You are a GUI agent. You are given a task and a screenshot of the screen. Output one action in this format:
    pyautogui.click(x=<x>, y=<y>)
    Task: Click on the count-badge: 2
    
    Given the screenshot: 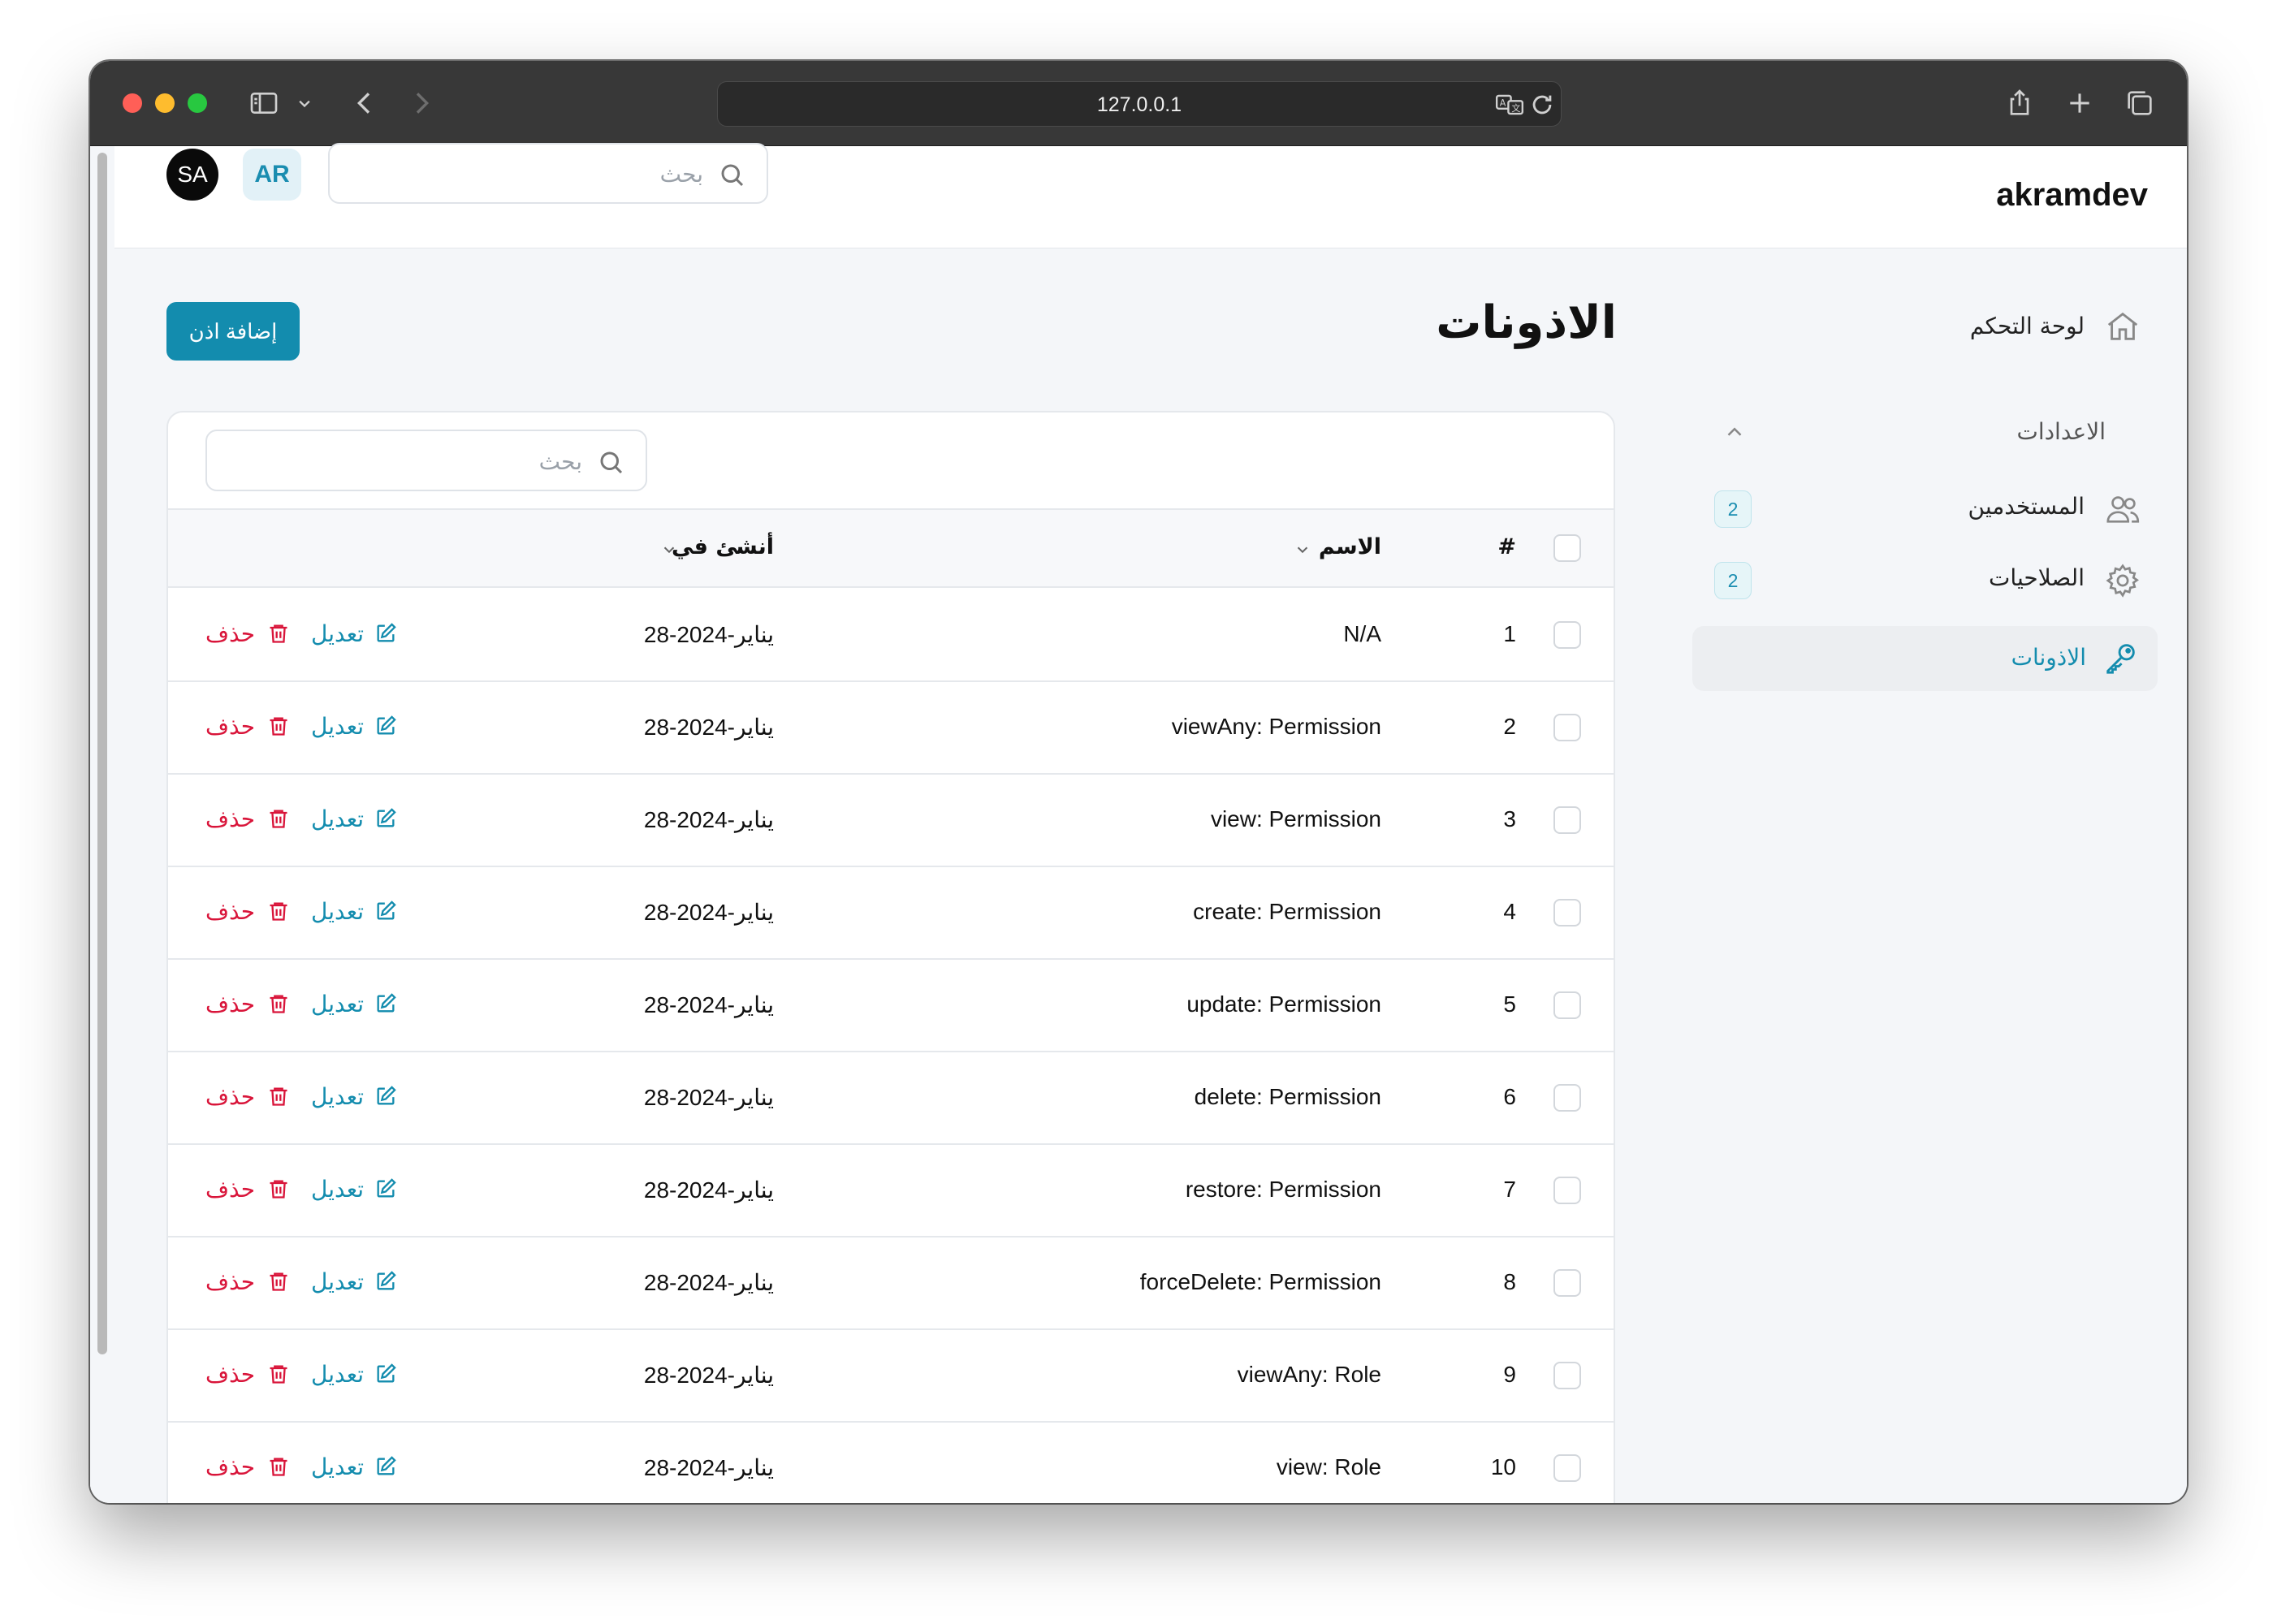 What is the action you would take?
    pyautogui.click(x=1733, y=509)
    